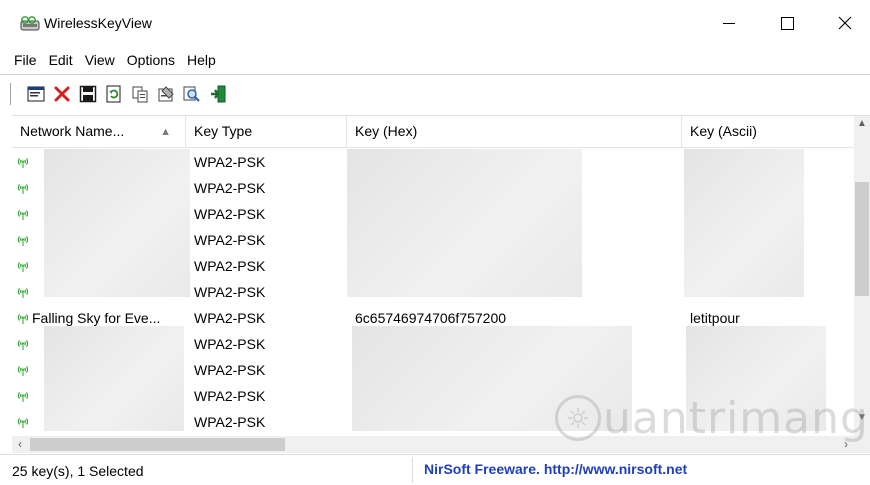 Image resolution: width=870 pixels, height=485 pixels. I want to click on delete-x-icon, so click(62, 94).